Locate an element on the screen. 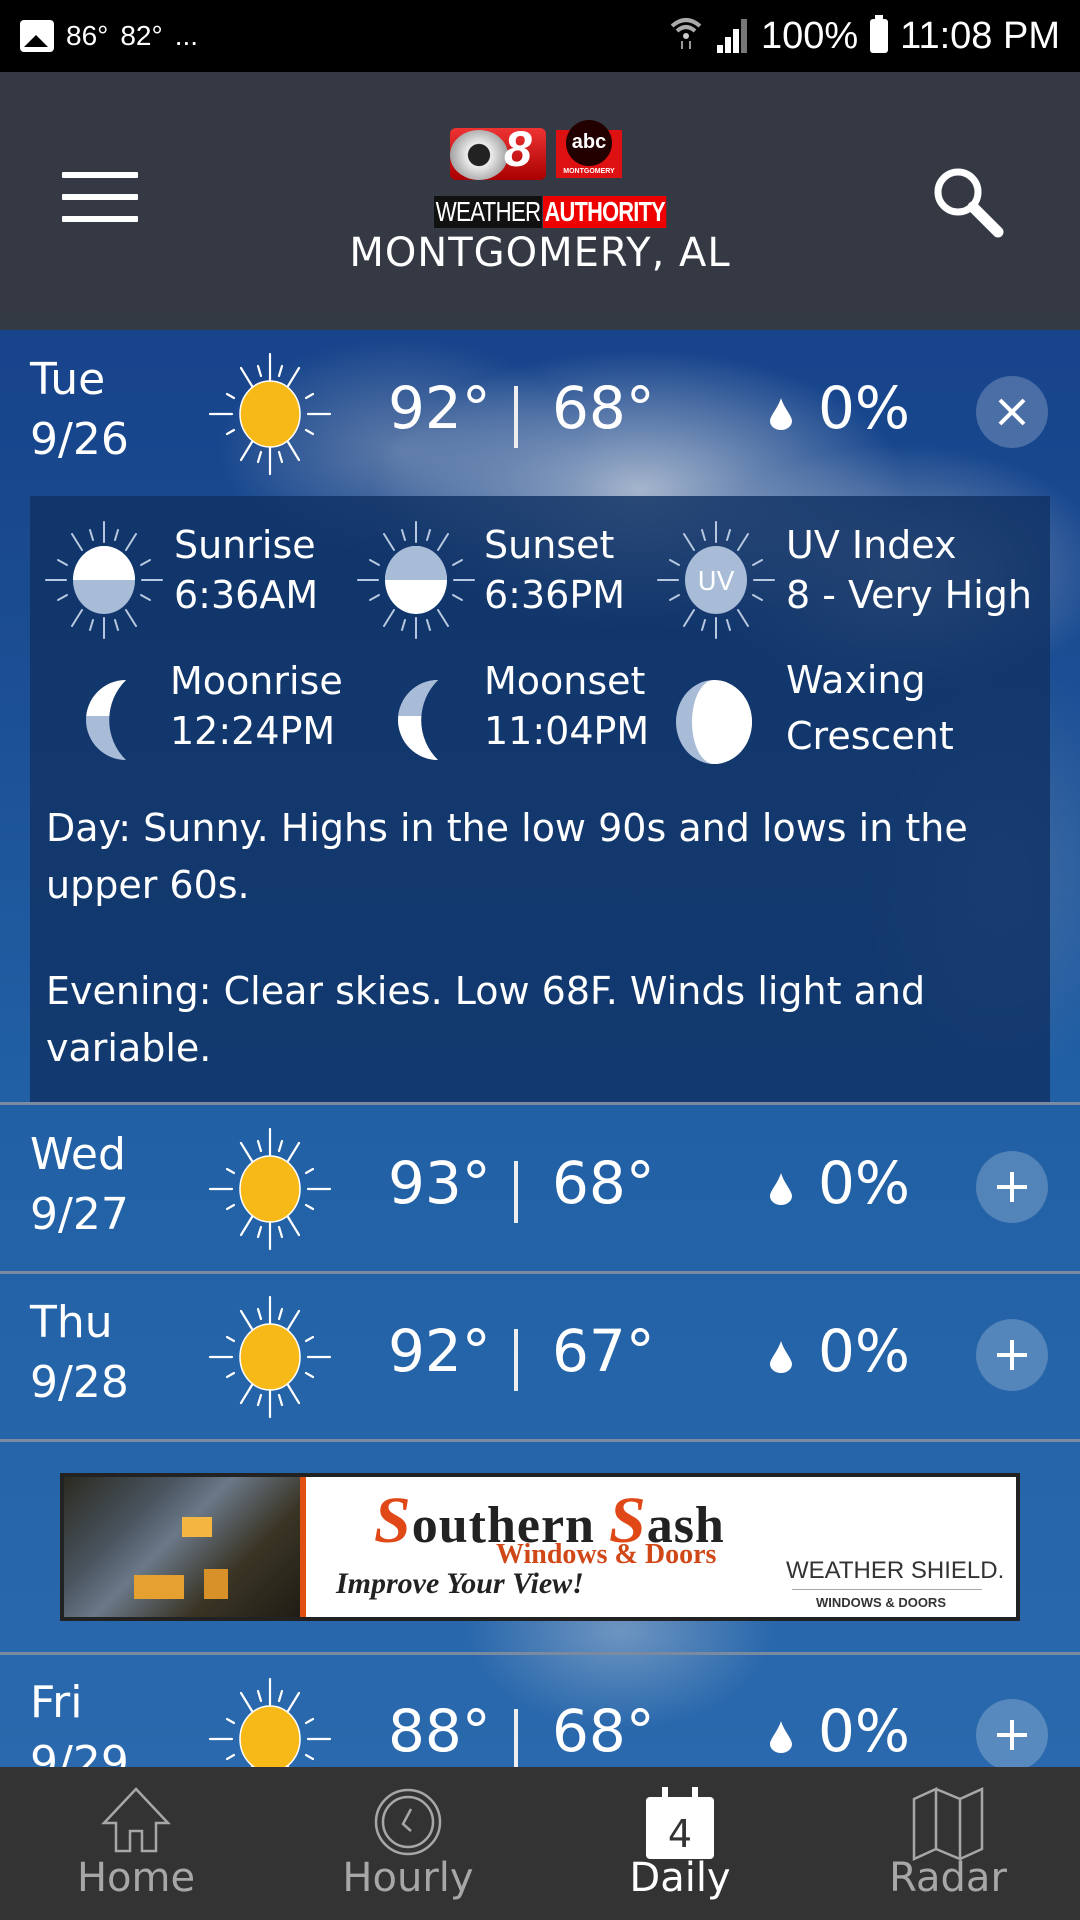  moonrise-time: 12:24PM is located at coordinates (253, 731).